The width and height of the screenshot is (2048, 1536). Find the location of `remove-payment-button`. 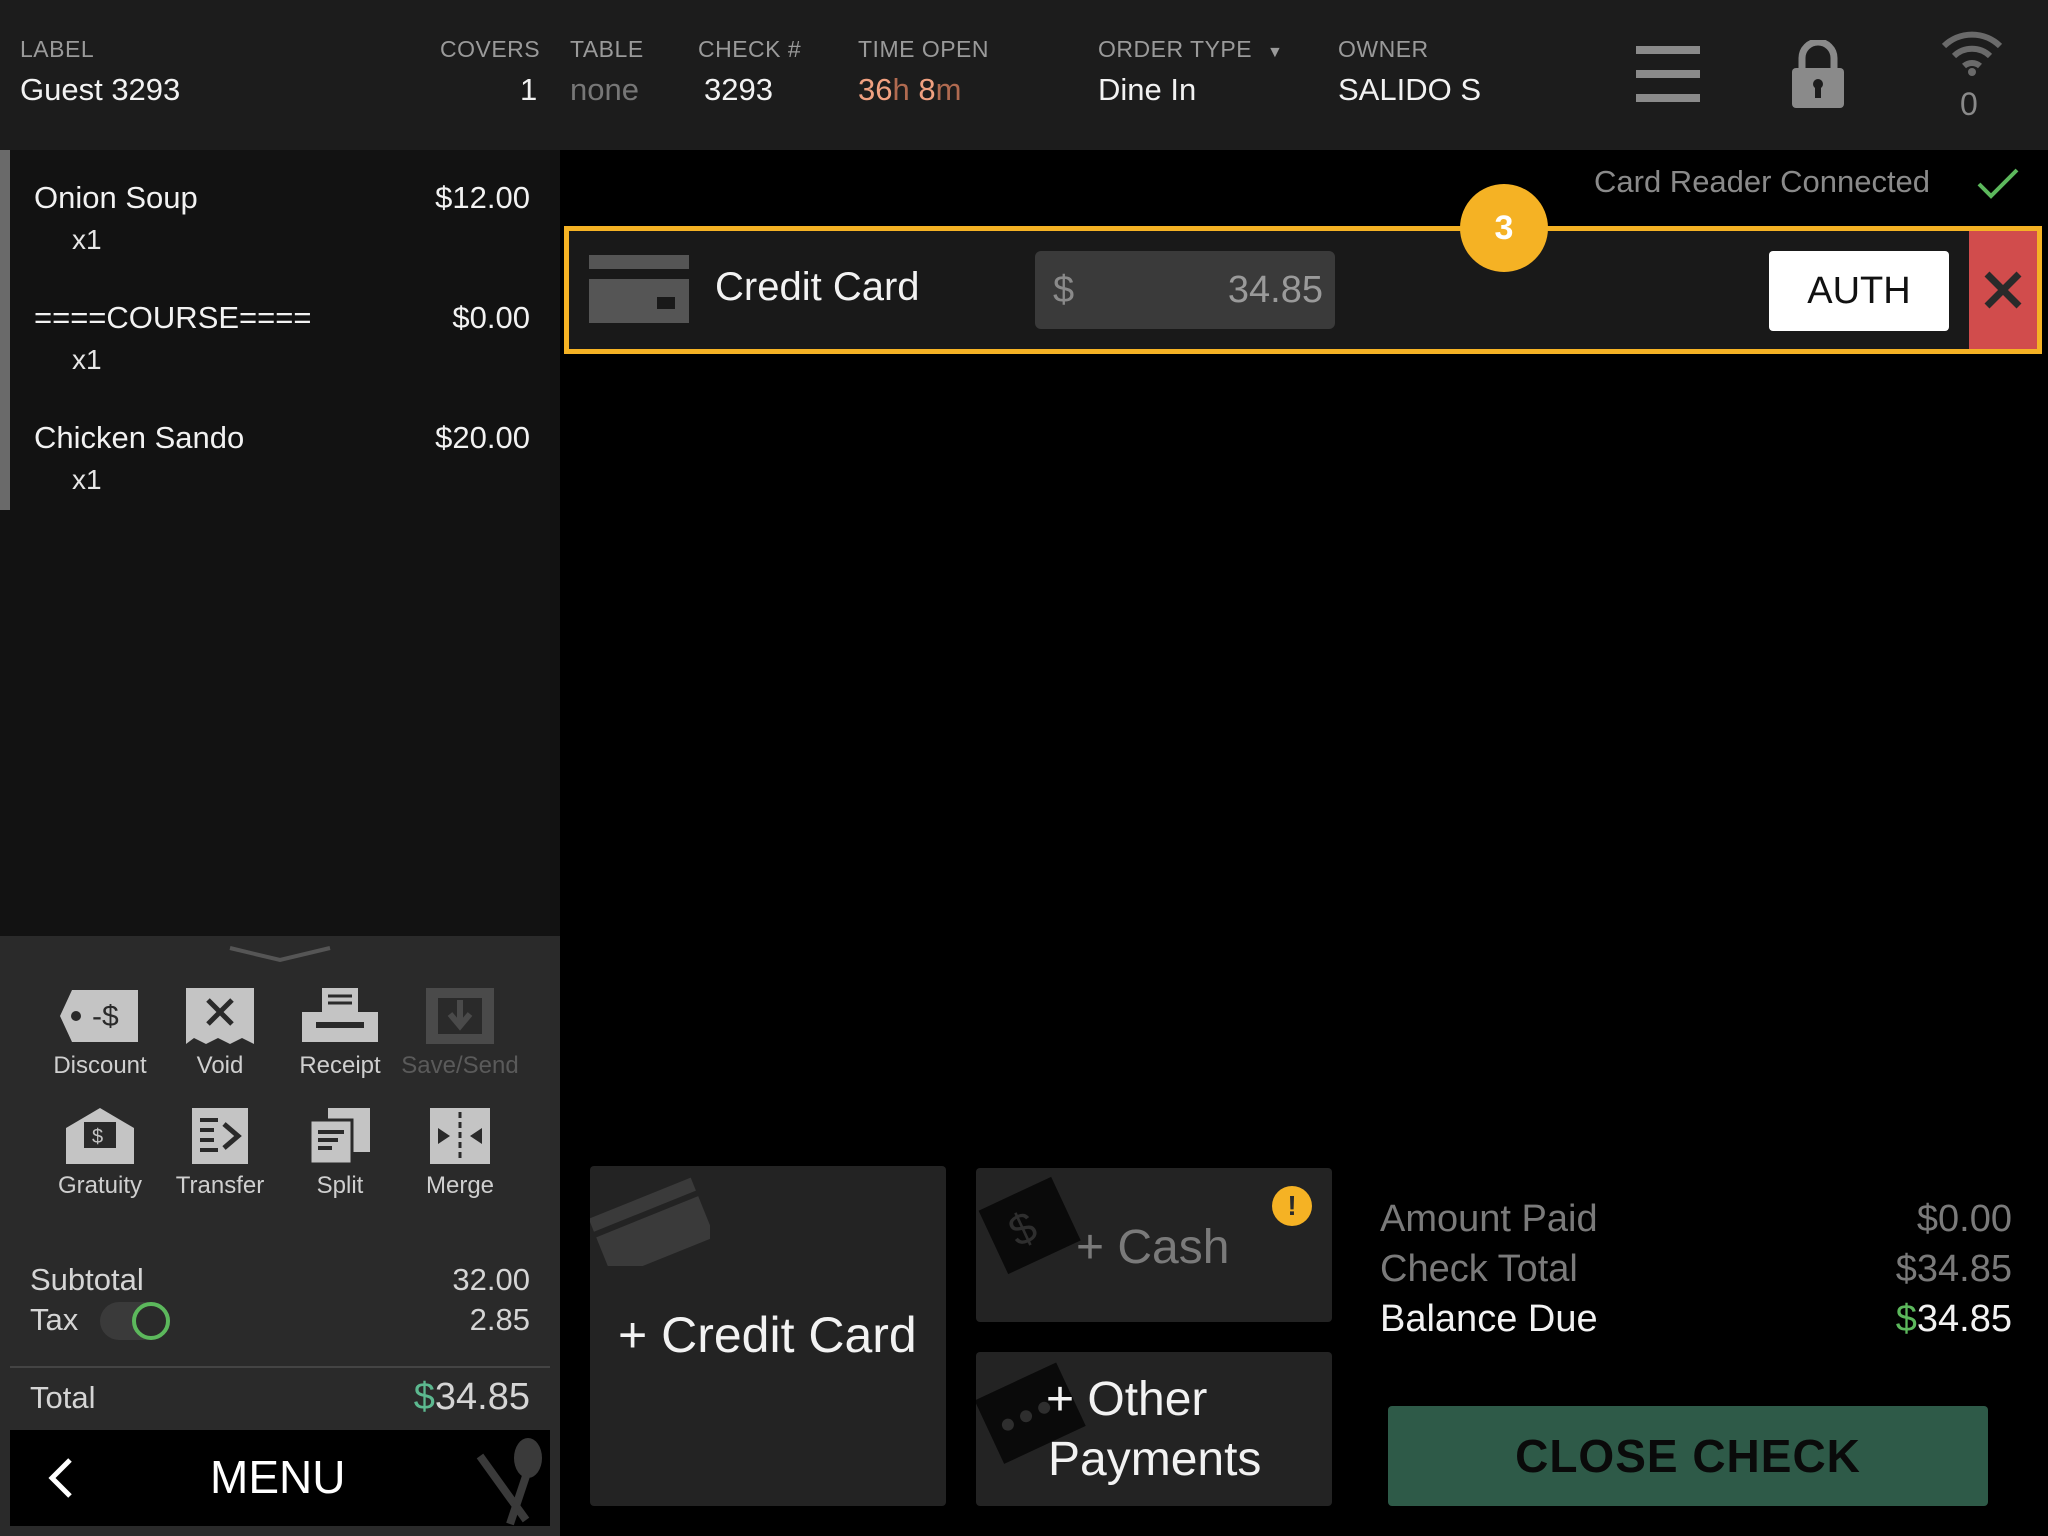

remove-payment-button is located at coordinates (2003, 290).